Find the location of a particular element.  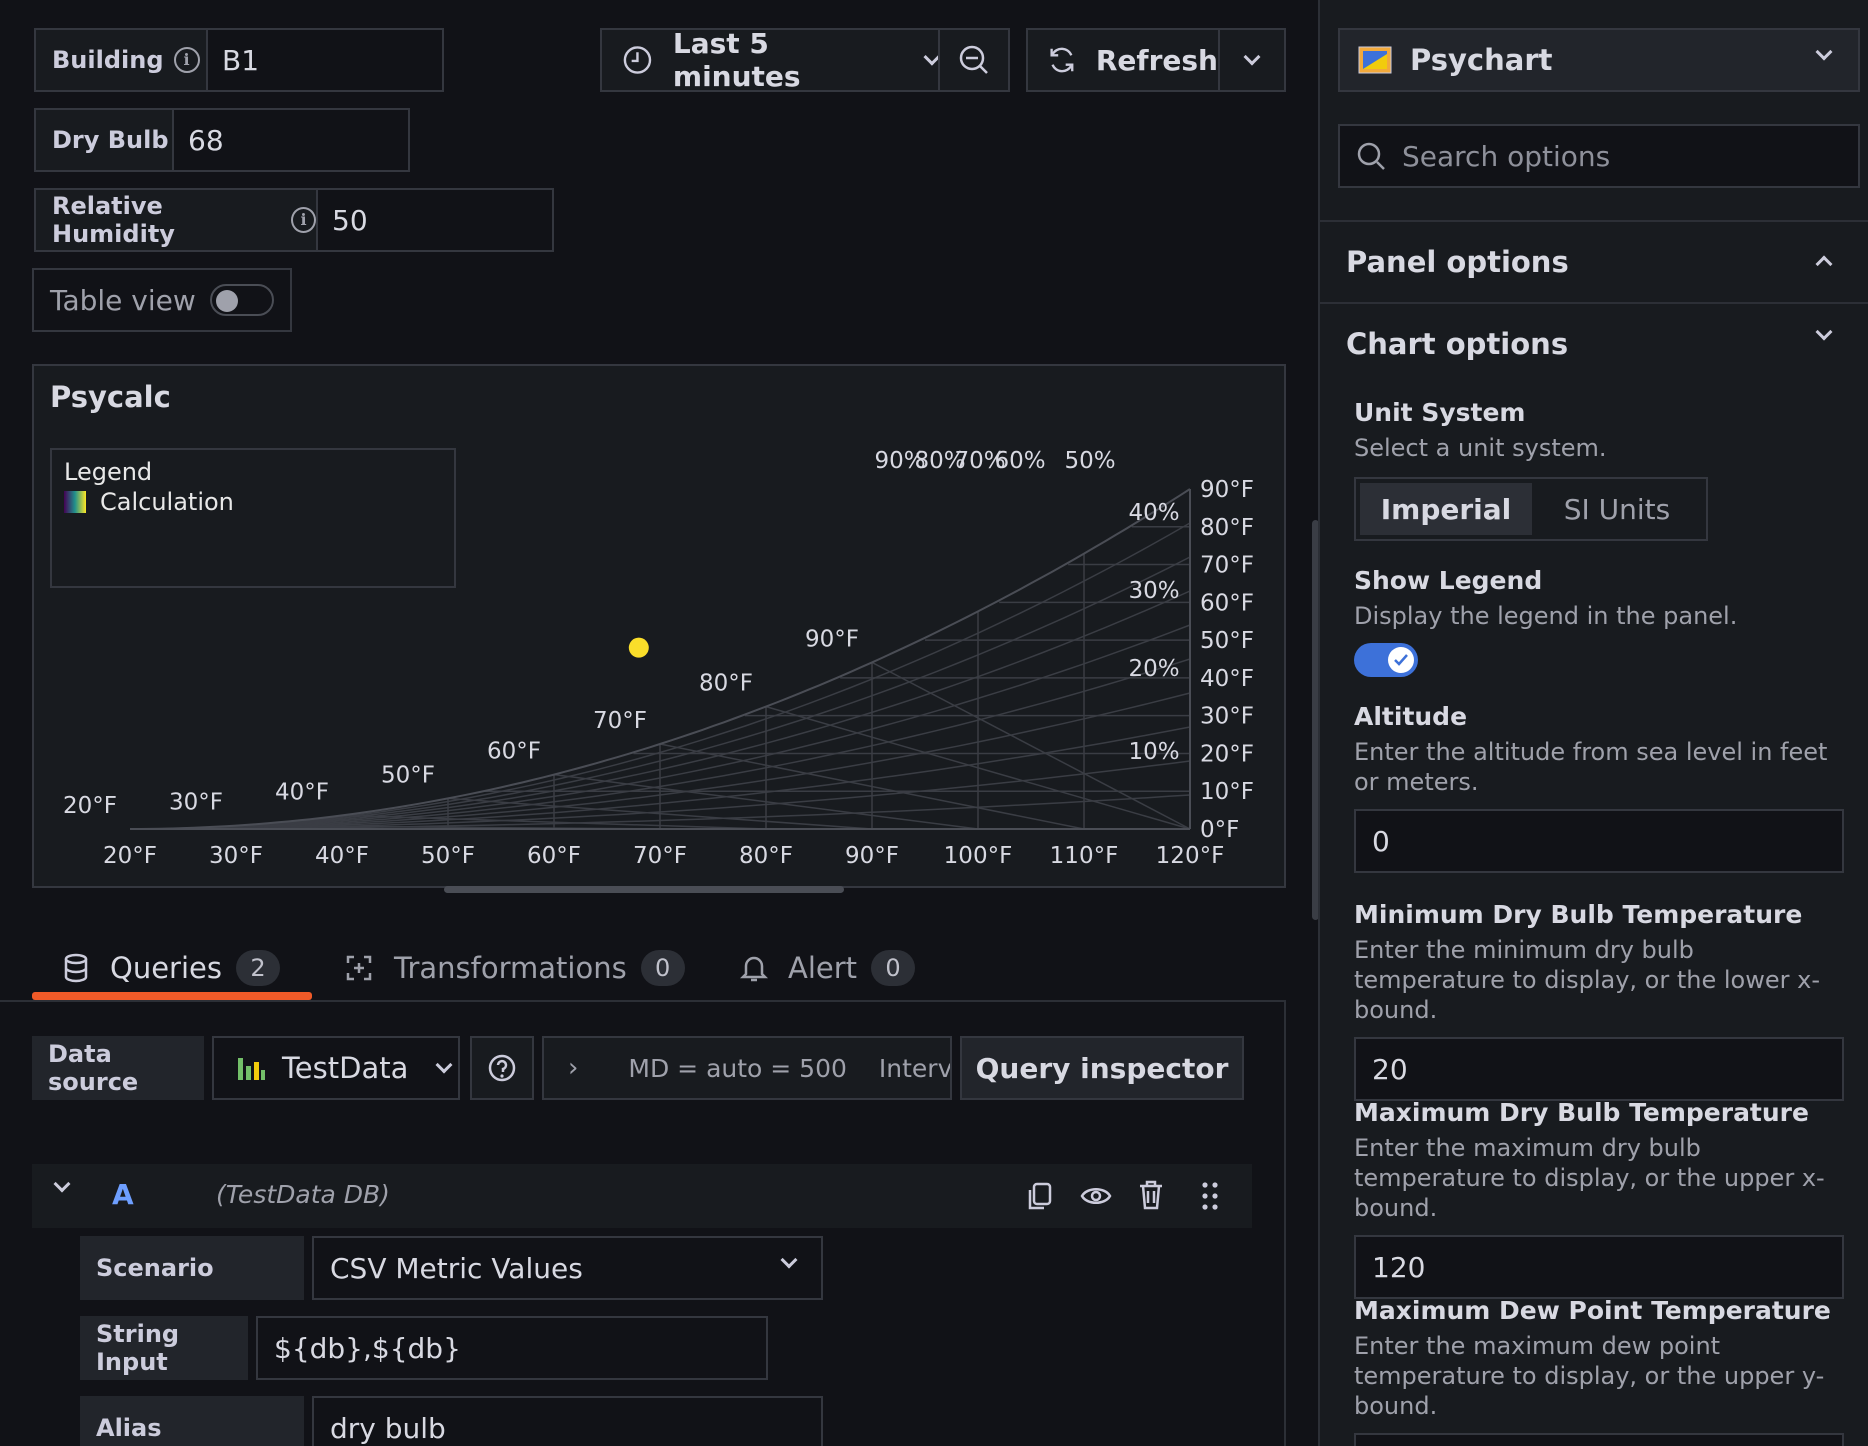

max-dew-point-input is located at coordinates (1599, 1439).